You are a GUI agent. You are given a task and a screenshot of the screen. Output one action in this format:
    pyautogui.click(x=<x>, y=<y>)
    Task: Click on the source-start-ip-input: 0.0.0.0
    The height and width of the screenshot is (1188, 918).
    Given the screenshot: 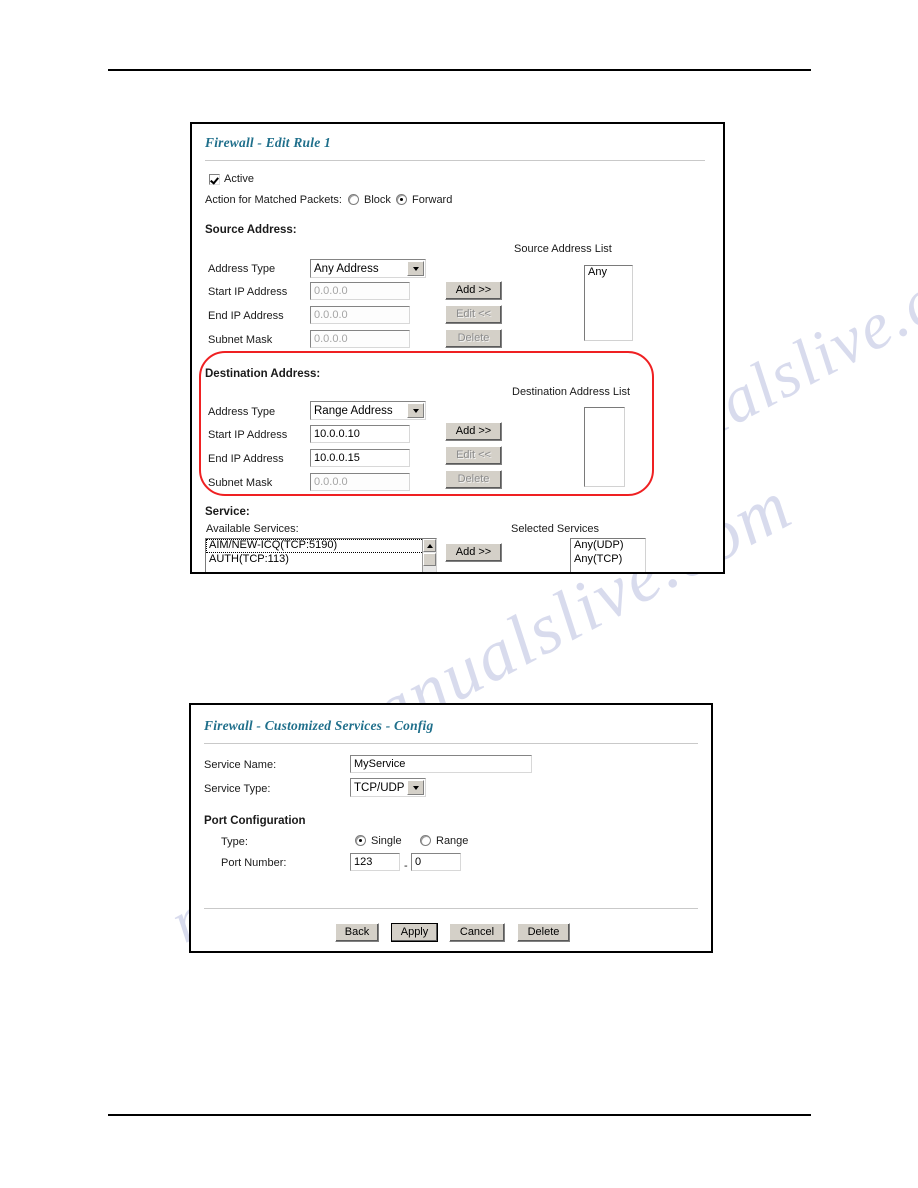 What is the action you would take?
    pyautogui.click(x=360, y=291)
    